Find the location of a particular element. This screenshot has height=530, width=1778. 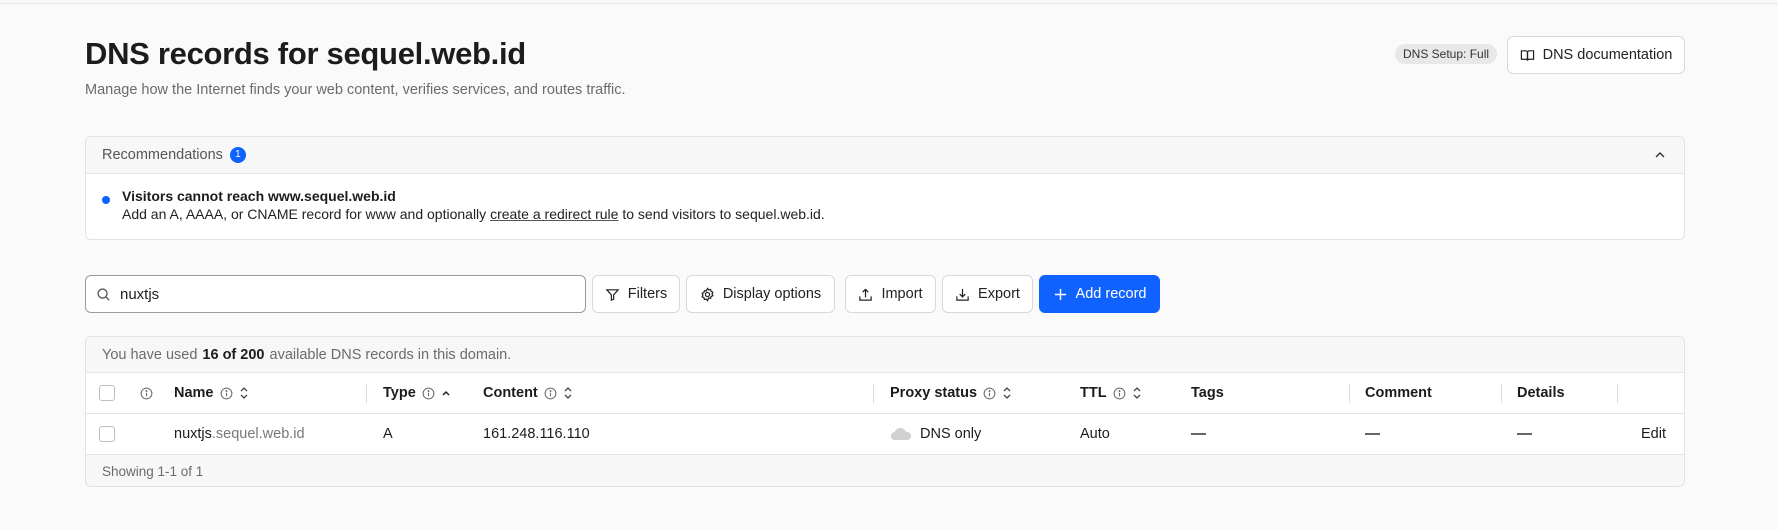

book-icon is located at coordinates (1527, 55).